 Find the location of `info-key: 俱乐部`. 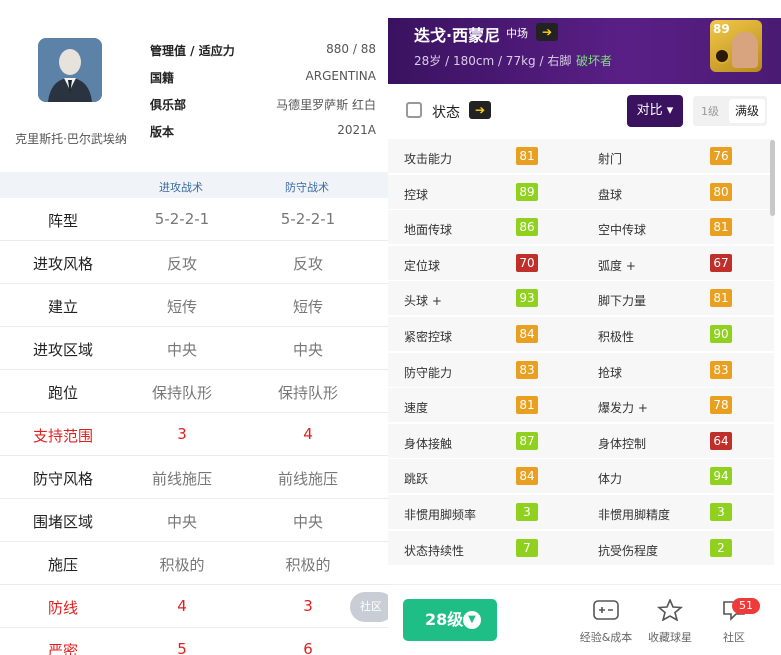

info-key: 俱乐部 is located at coordinates (168, 105).